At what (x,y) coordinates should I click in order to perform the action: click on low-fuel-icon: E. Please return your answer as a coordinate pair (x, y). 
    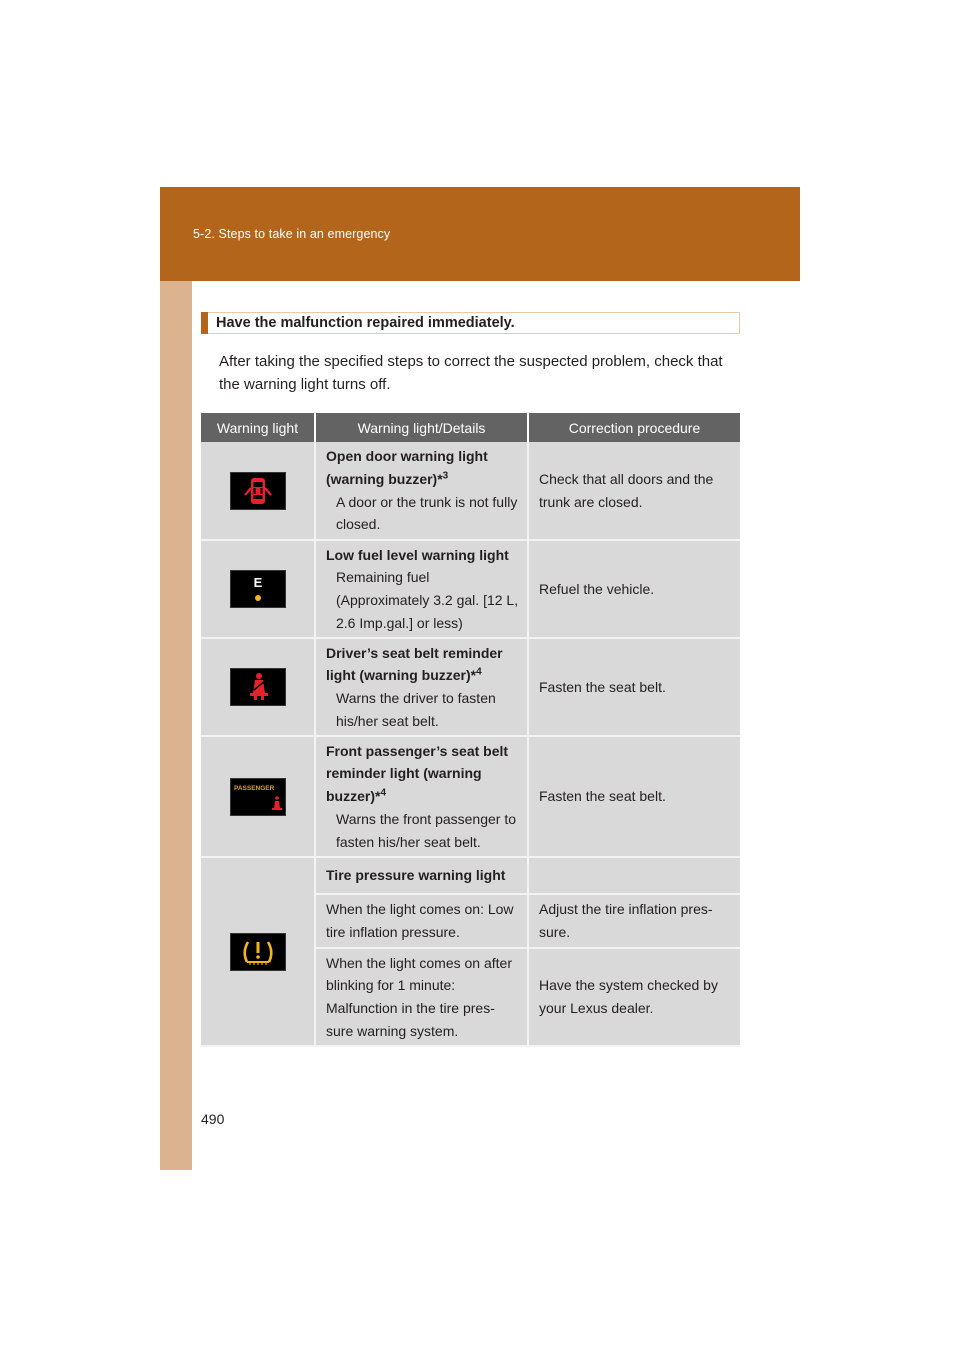
    Looking at the image, I should click on (257, 589).